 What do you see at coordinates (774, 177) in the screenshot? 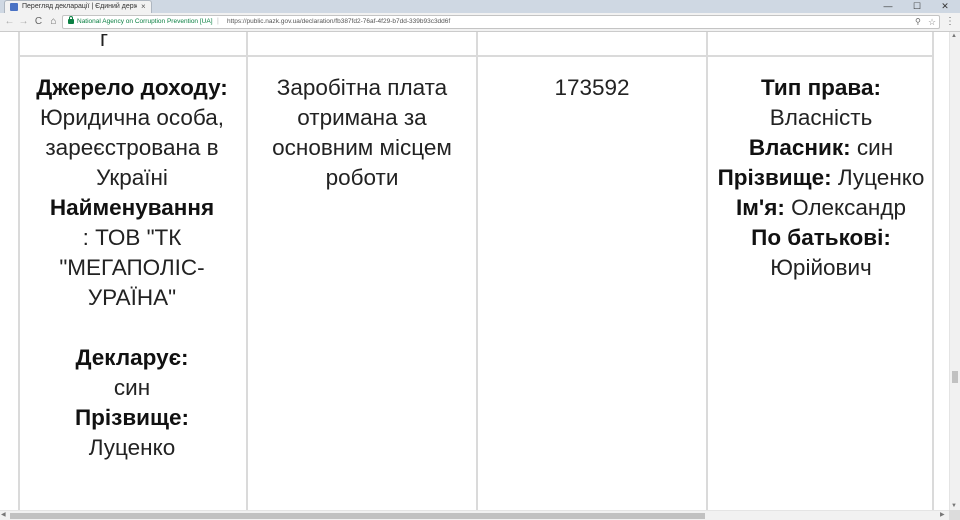
I see `owner-surname-label: Прізвище:` at bounding box center [774, 177].